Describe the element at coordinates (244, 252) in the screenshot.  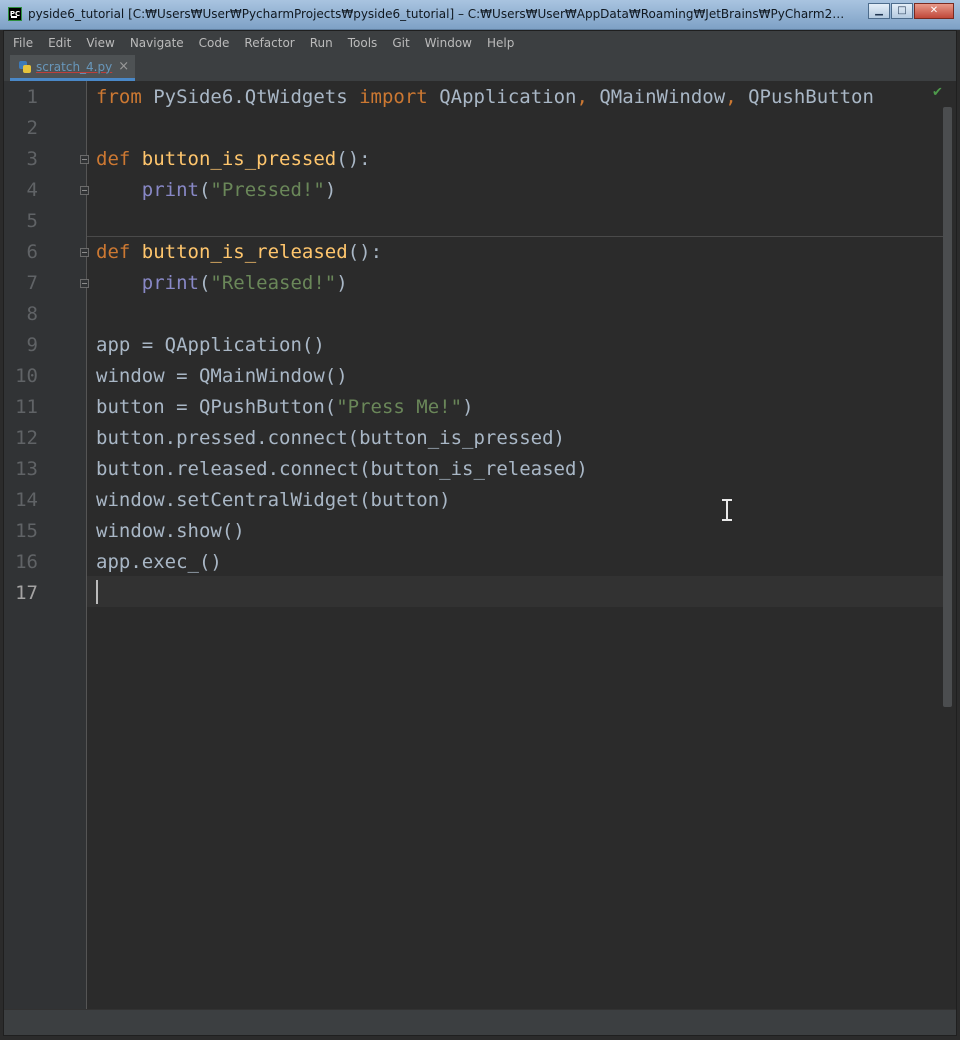
I see `code-token: button_is_released` at that location.